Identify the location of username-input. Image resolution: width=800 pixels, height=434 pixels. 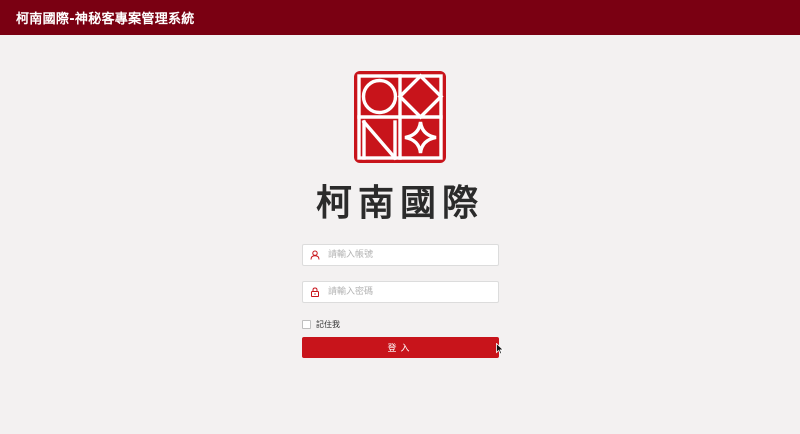
(408, 255).